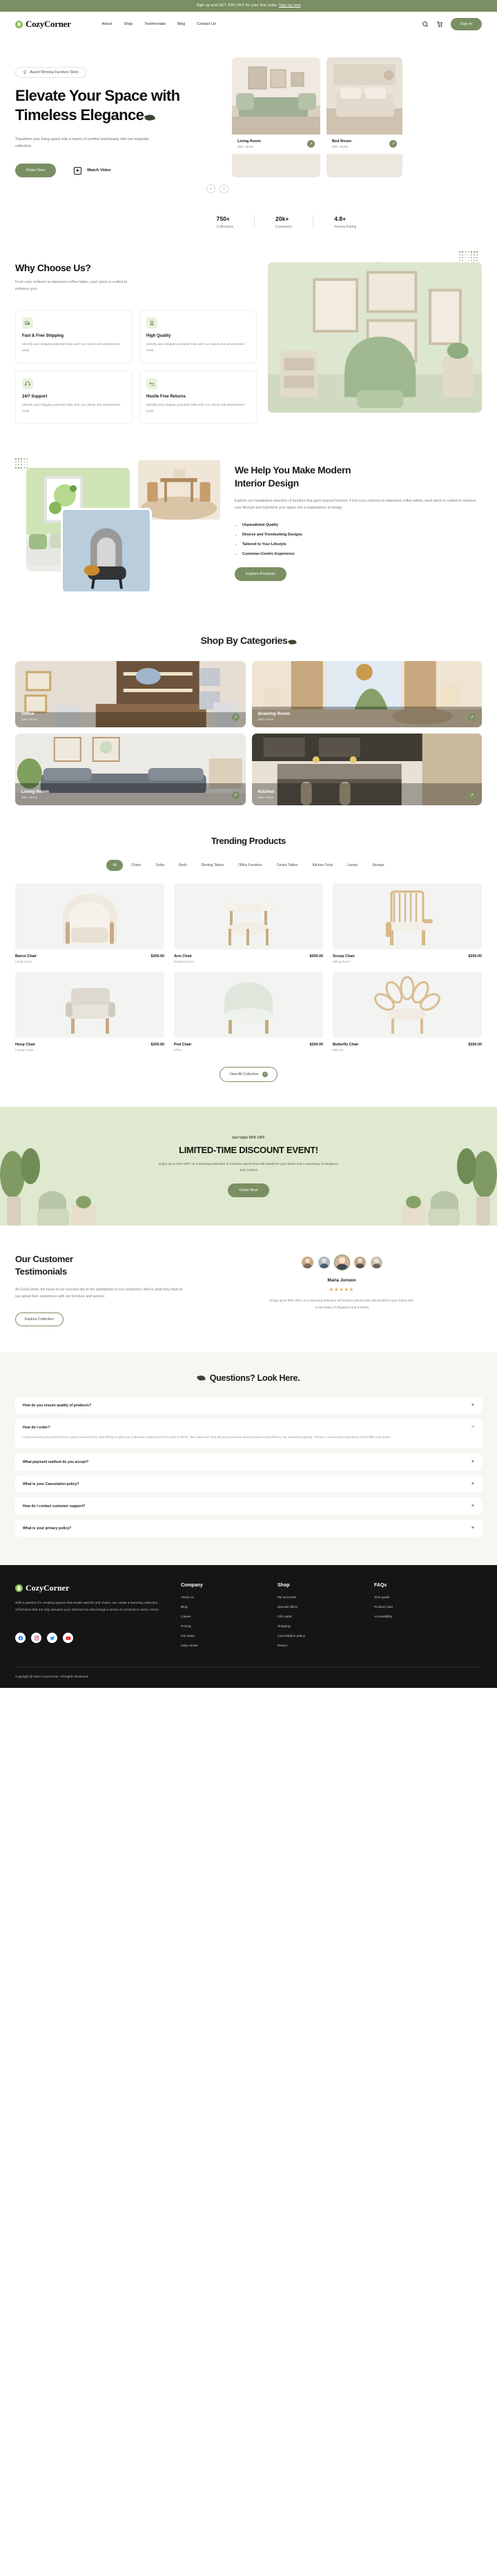 The width and height of the screenshot is (497, 2576). Describe the element at coordinates (472, 1427) in the screenshot. I see `minus-icon: −` at that location.